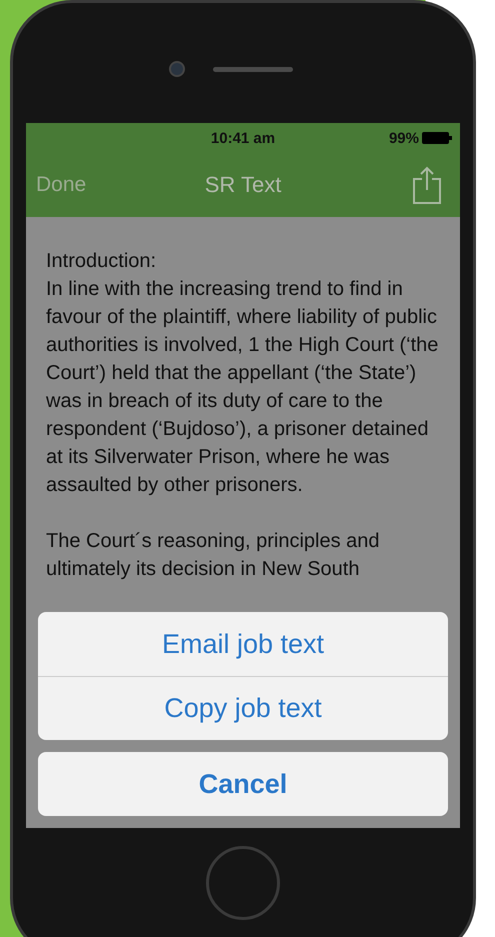  I want to click on screen-title: SR Text, so click(243, 185).